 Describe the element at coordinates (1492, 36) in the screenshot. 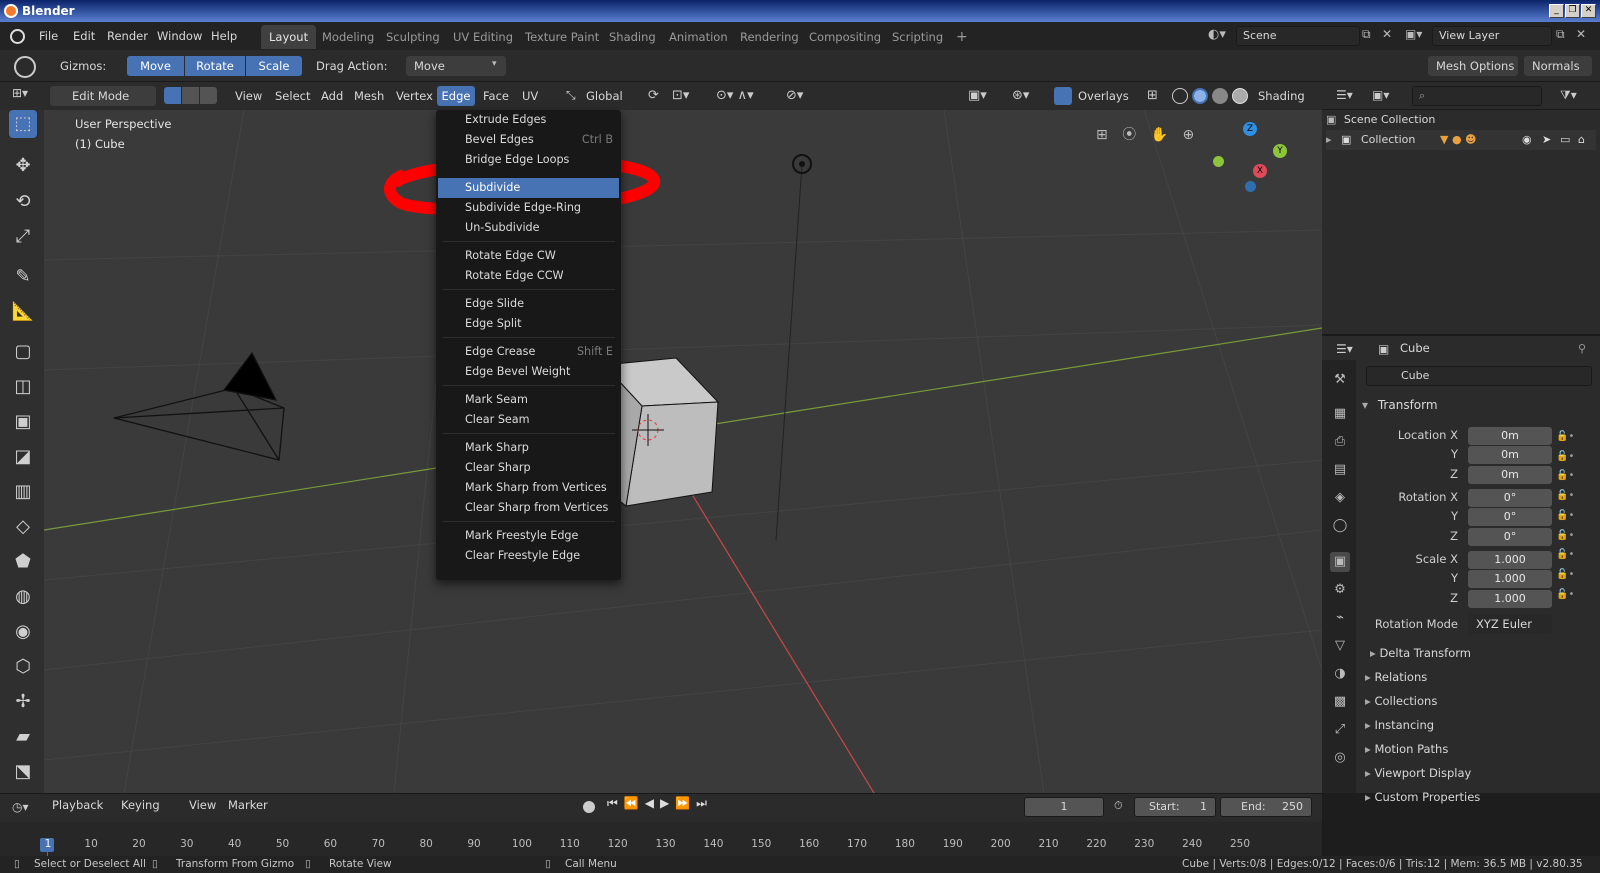

I see `view-layer-field: View Layer` at that location.